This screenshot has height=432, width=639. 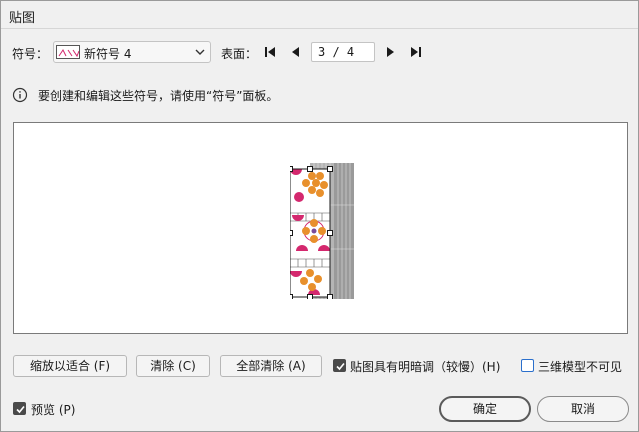 I want to click on info-circle-icon, so click(x=20, y=95).